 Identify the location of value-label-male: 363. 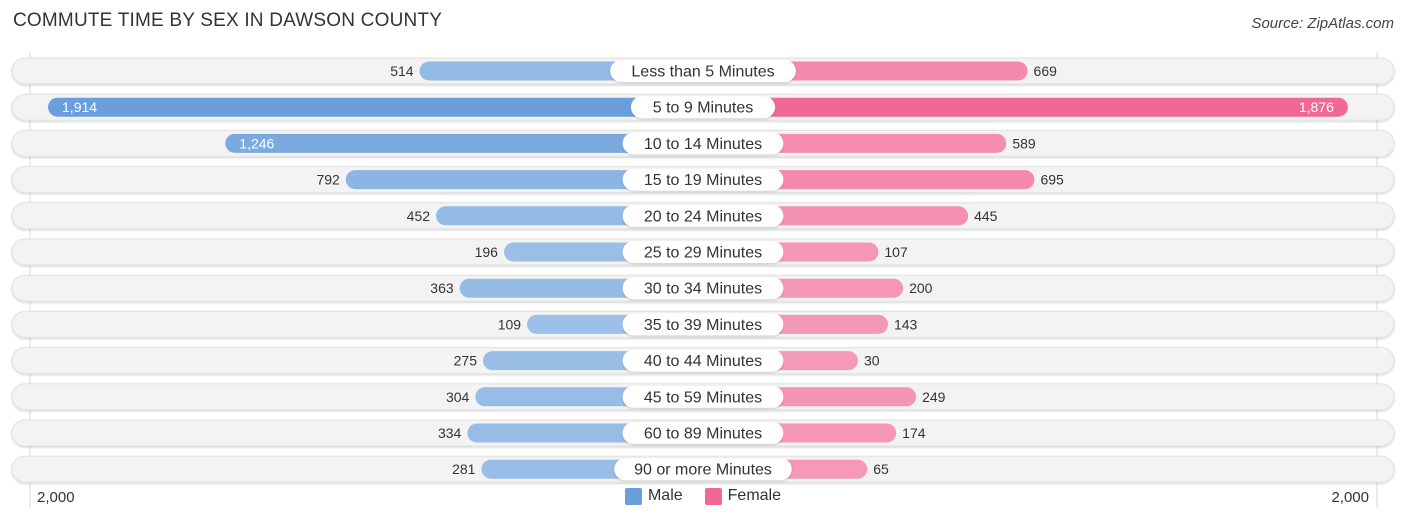
(442, 288).